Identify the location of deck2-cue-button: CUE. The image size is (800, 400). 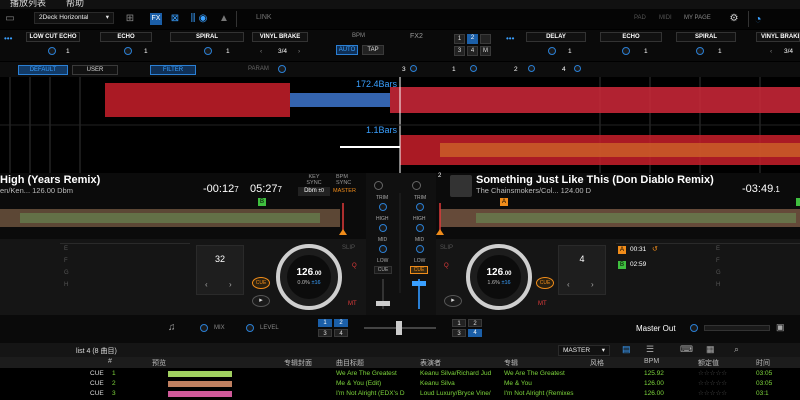
(545, 283).